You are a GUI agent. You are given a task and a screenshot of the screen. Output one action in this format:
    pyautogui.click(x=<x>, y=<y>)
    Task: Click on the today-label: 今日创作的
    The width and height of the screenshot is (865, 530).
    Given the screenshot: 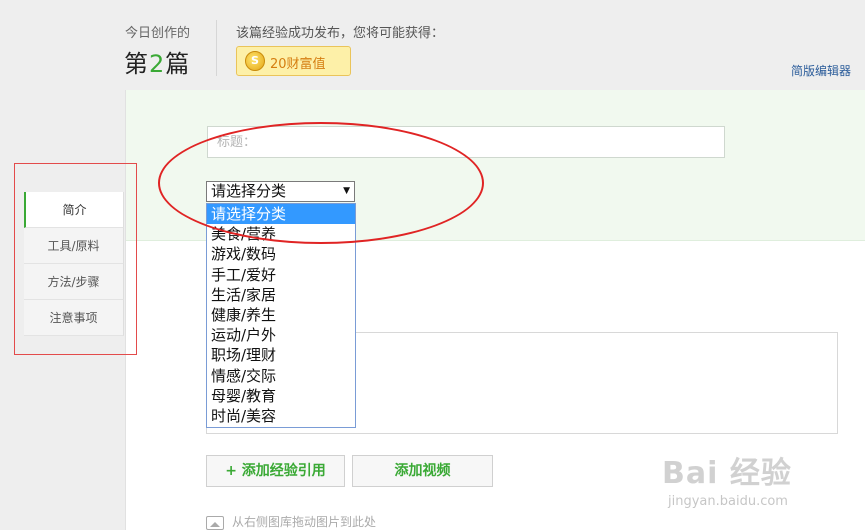 What is the action you would take?
    pyautogui.click(x=158, y=33)
    